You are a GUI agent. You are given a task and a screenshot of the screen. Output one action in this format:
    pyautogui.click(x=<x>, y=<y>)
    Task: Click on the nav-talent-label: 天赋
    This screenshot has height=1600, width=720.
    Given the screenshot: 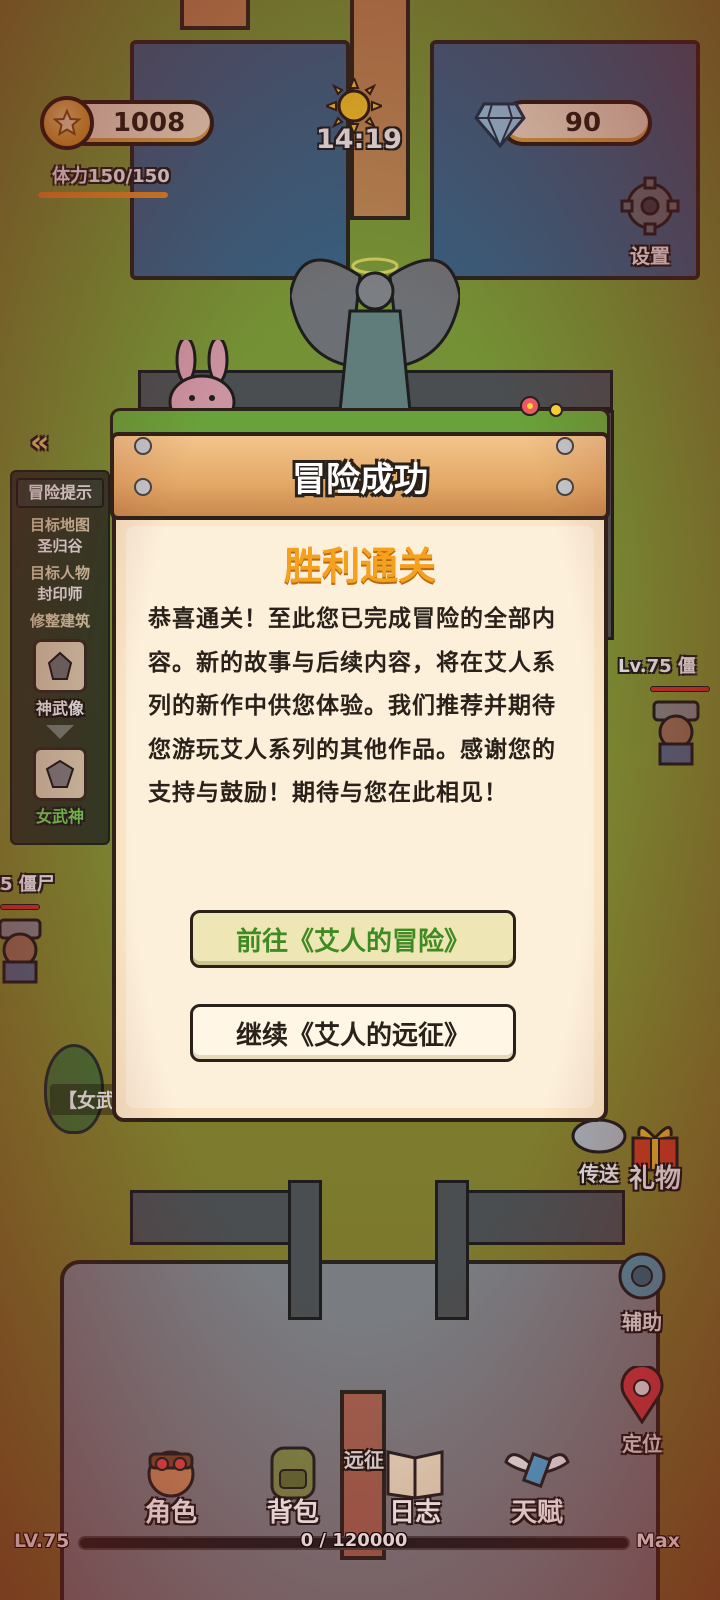 What is the action you would take?
    pyautogui.click(x=536, y=1513)
    